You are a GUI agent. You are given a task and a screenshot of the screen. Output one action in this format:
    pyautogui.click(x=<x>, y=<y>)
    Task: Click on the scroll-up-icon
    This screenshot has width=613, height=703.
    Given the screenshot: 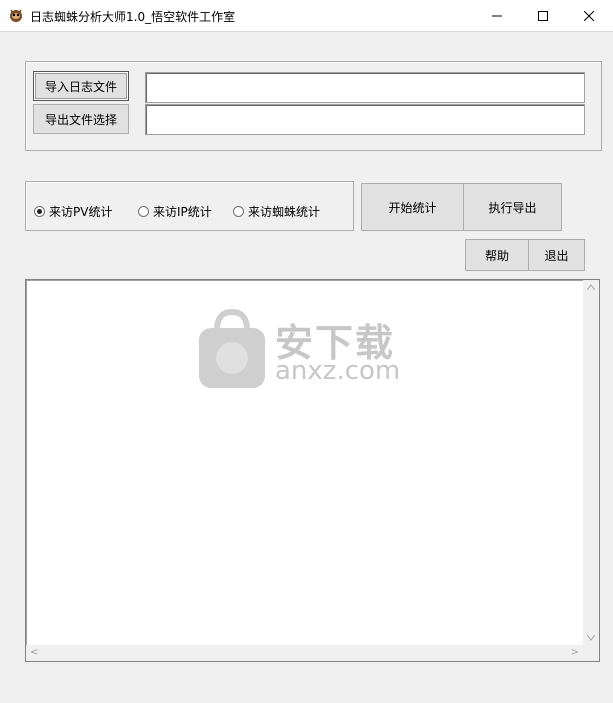 What is the action you would take?
    pyautogui.click(x=591, y=287)
    